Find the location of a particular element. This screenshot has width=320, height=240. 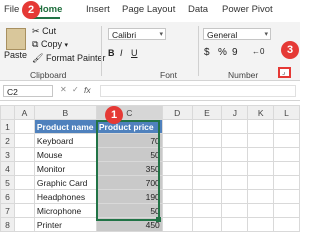

product-name-cell: Graphic Card is located at coordinates (65, 182).